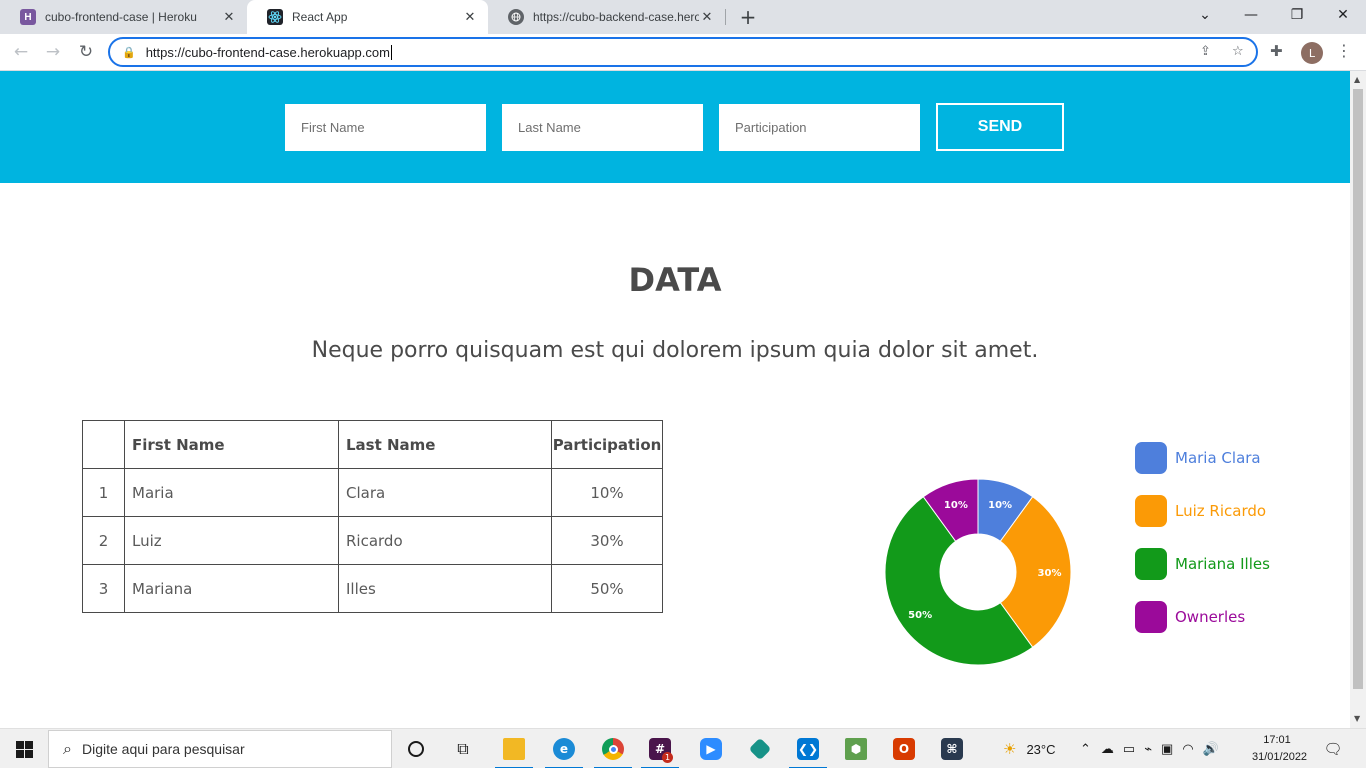 The height and width of the screenshot is (768, 1366). Describe the element at coordinates (463, 748) in the screenshot. I see `task-view-icon: ⧉` at that location.